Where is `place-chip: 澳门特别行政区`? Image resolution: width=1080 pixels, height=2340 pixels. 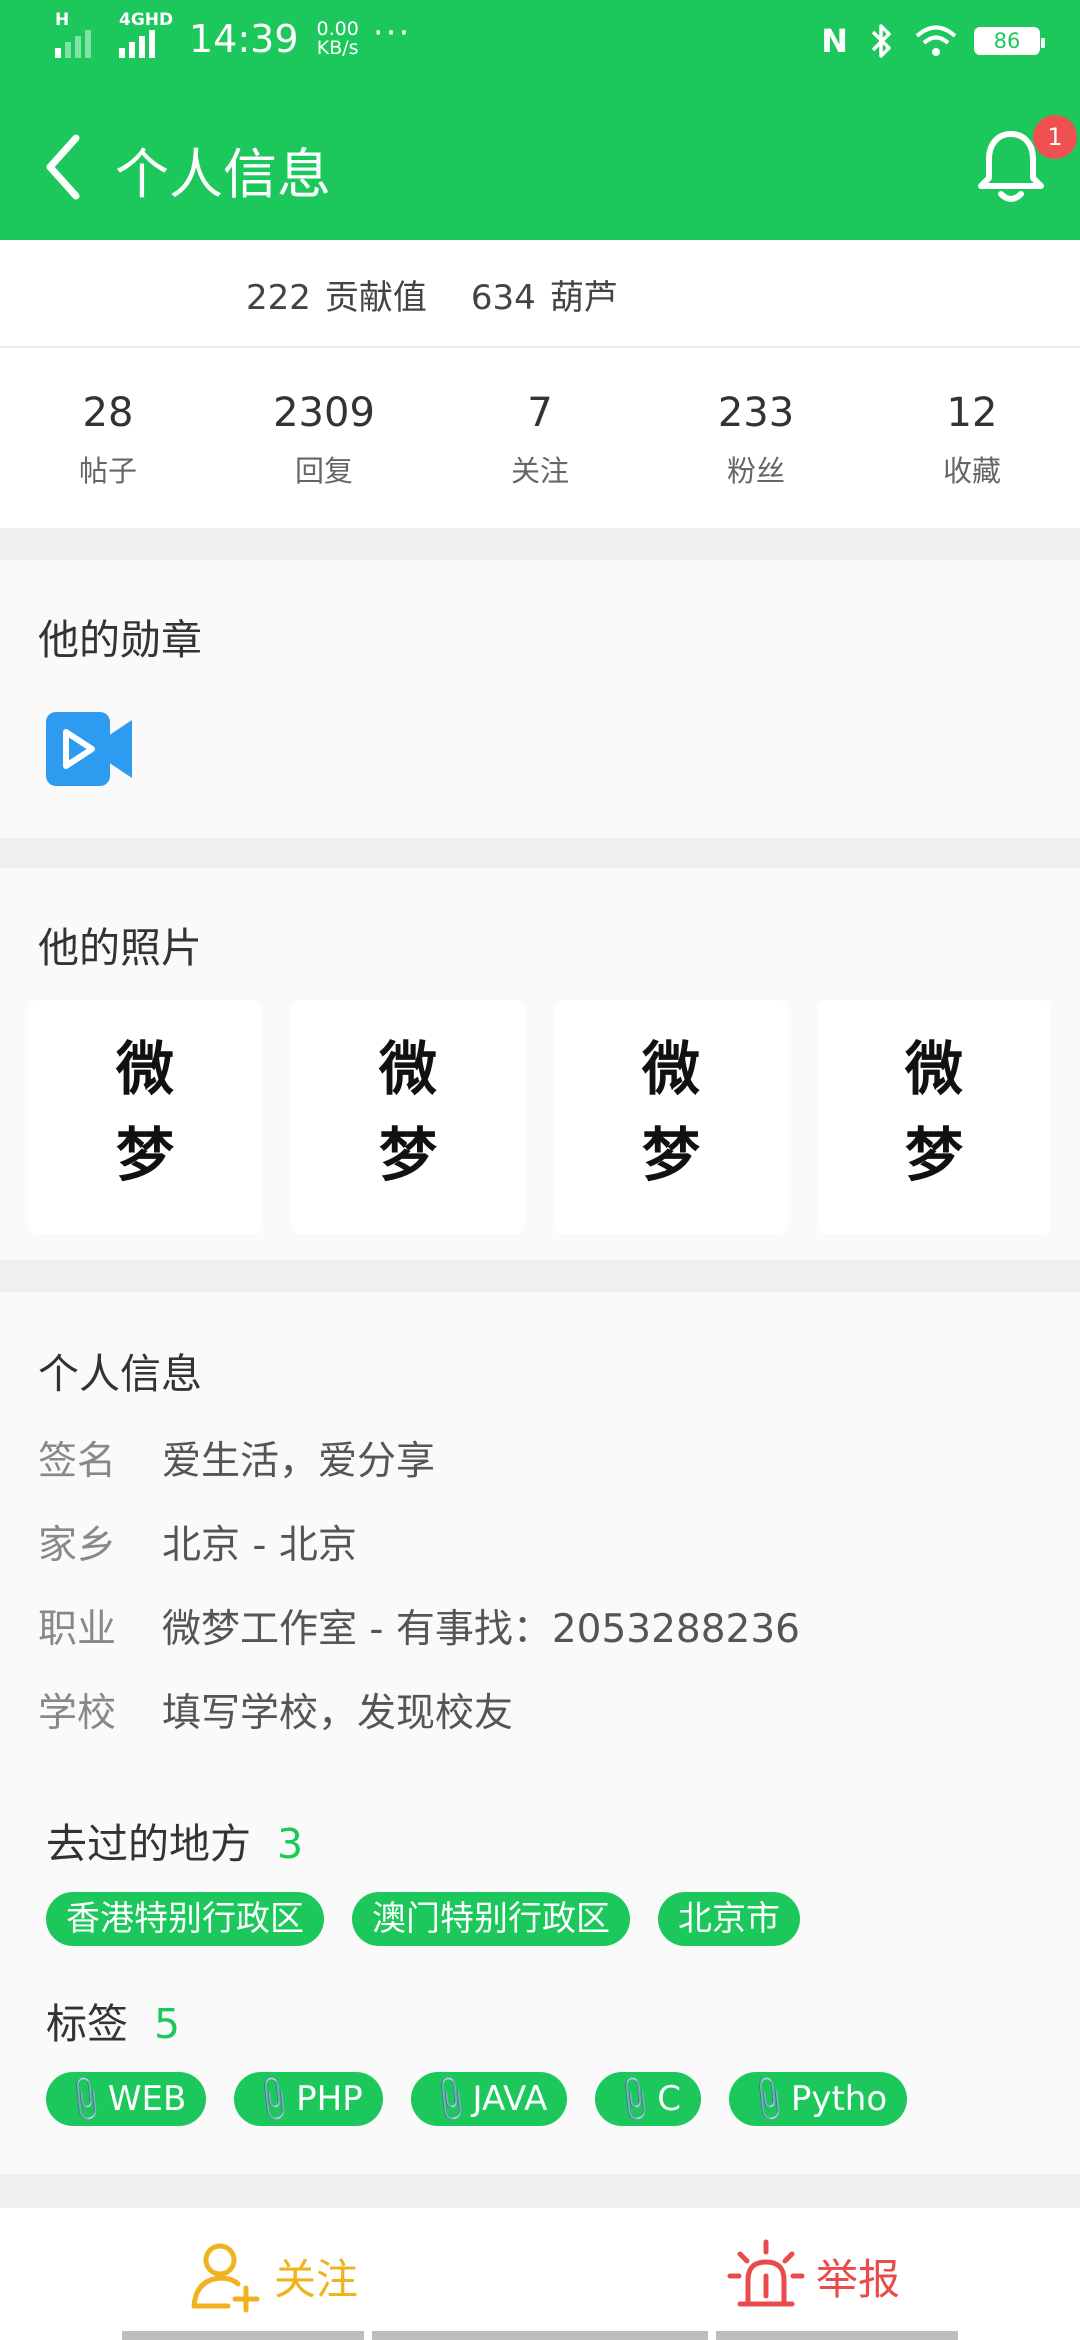 place-chip: 澳门特别行政区 is located at coordinates (491, 1919).